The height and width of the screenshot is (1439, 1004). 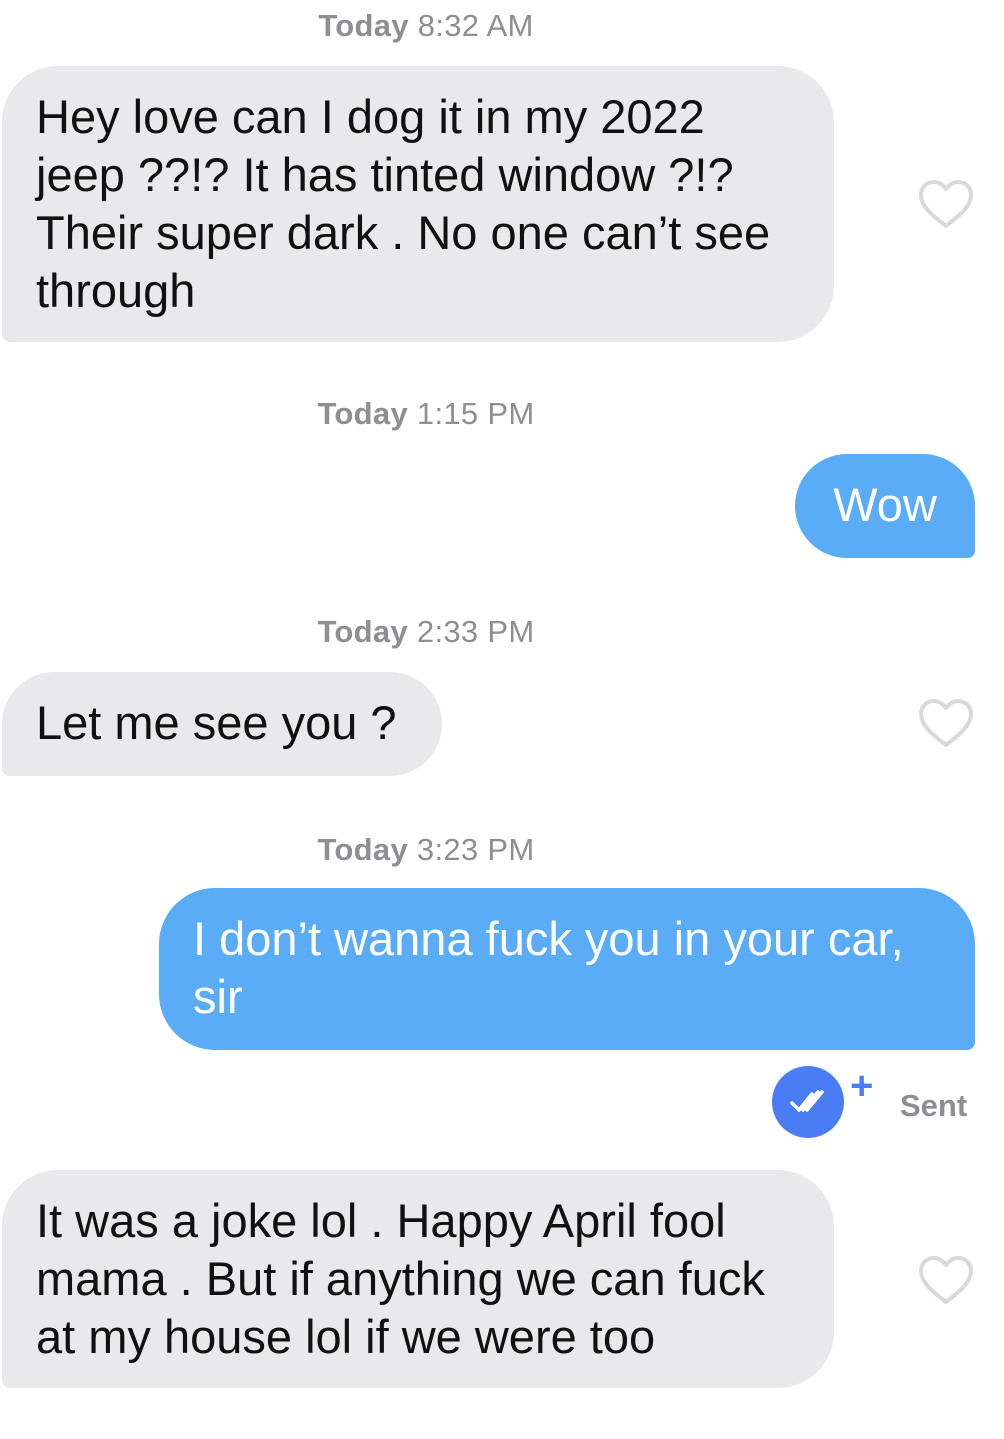 What do you see at coordinates (475, 413) in the screenshot?
I see `timestamp-time: 1:15 PM` at bounding box center [475, 413].